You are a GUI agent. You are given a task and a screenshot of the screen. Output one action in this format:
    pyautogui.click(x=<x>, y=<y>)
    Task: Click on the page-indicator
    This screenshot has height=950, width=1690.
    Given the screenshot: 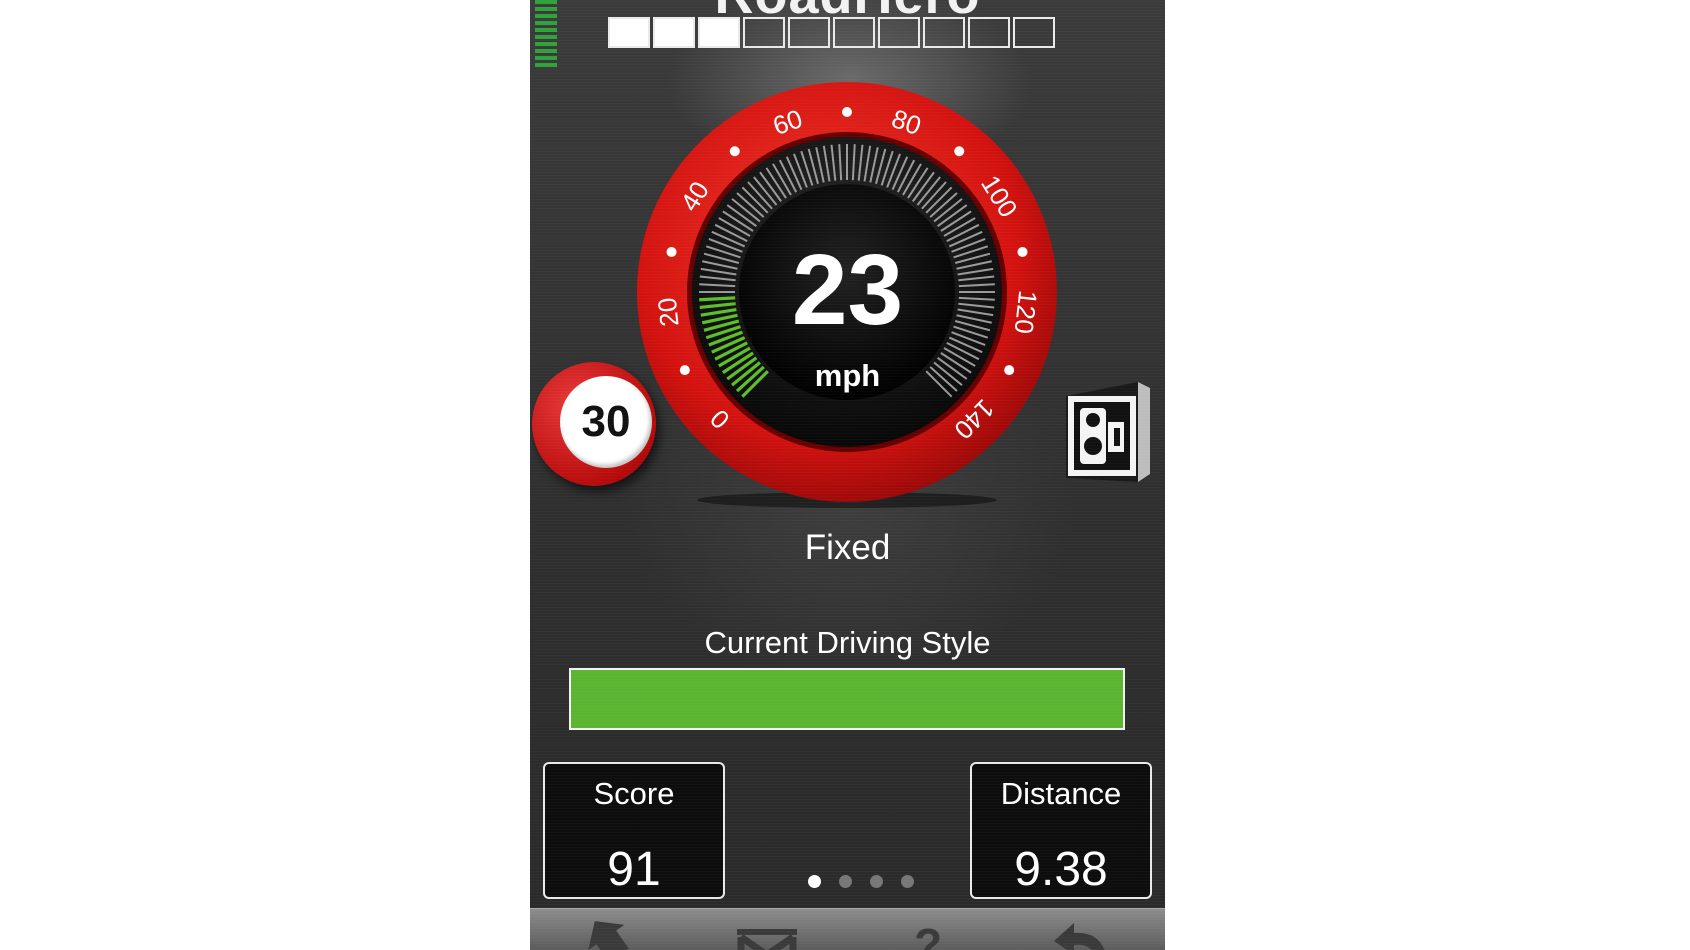 What is the action you would take?
    pyautogui.click(x=861, y=881)
    